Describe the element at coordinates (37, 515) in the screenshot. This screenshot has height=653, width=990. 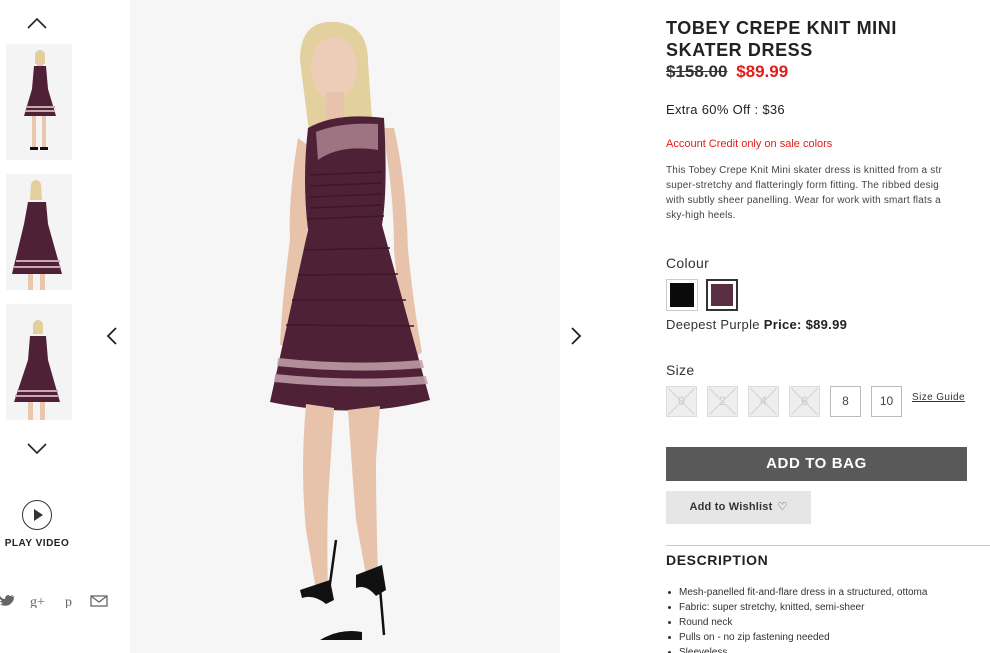
I see `play-icon` at that location.